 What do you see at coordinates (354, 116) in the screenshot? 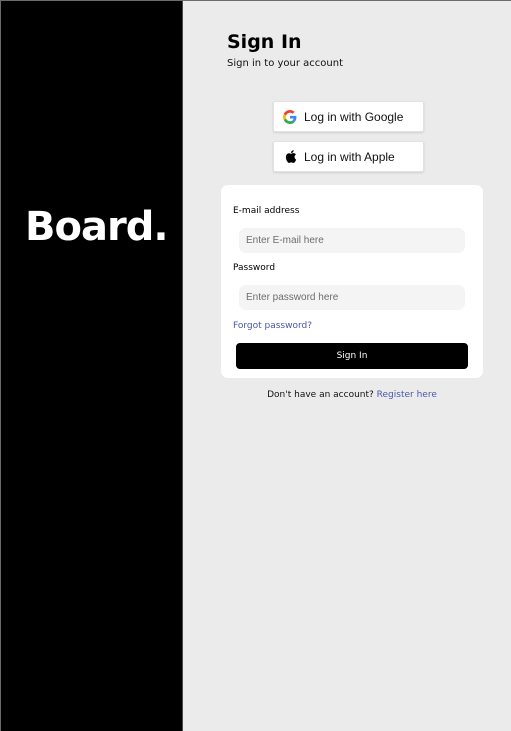
I see `google-login-label: Log in with Google` at bounding box center [354, 116].